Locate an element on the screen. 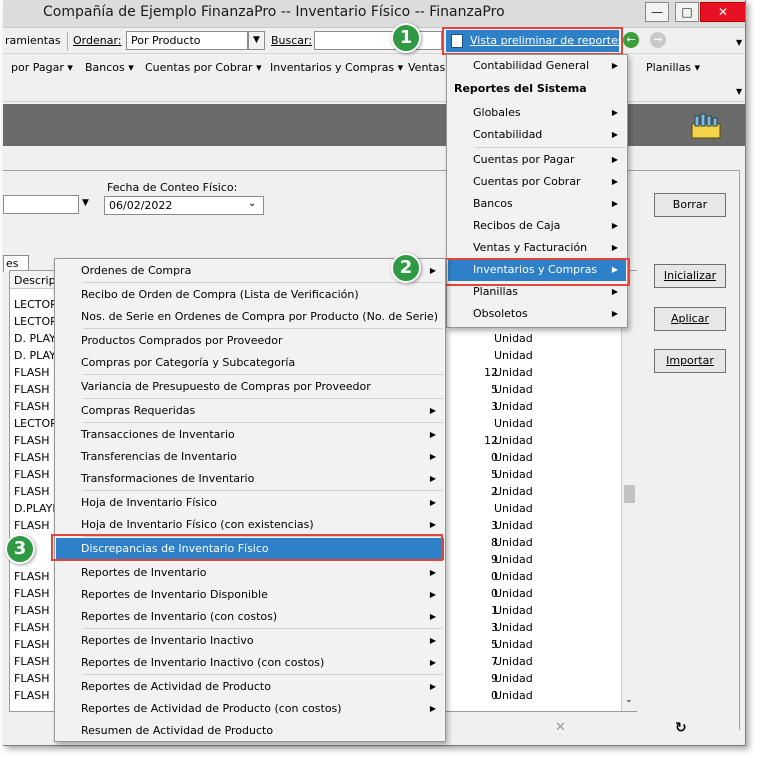  cell-descripcion: D. PLAY is located at coordinates (35, 338).